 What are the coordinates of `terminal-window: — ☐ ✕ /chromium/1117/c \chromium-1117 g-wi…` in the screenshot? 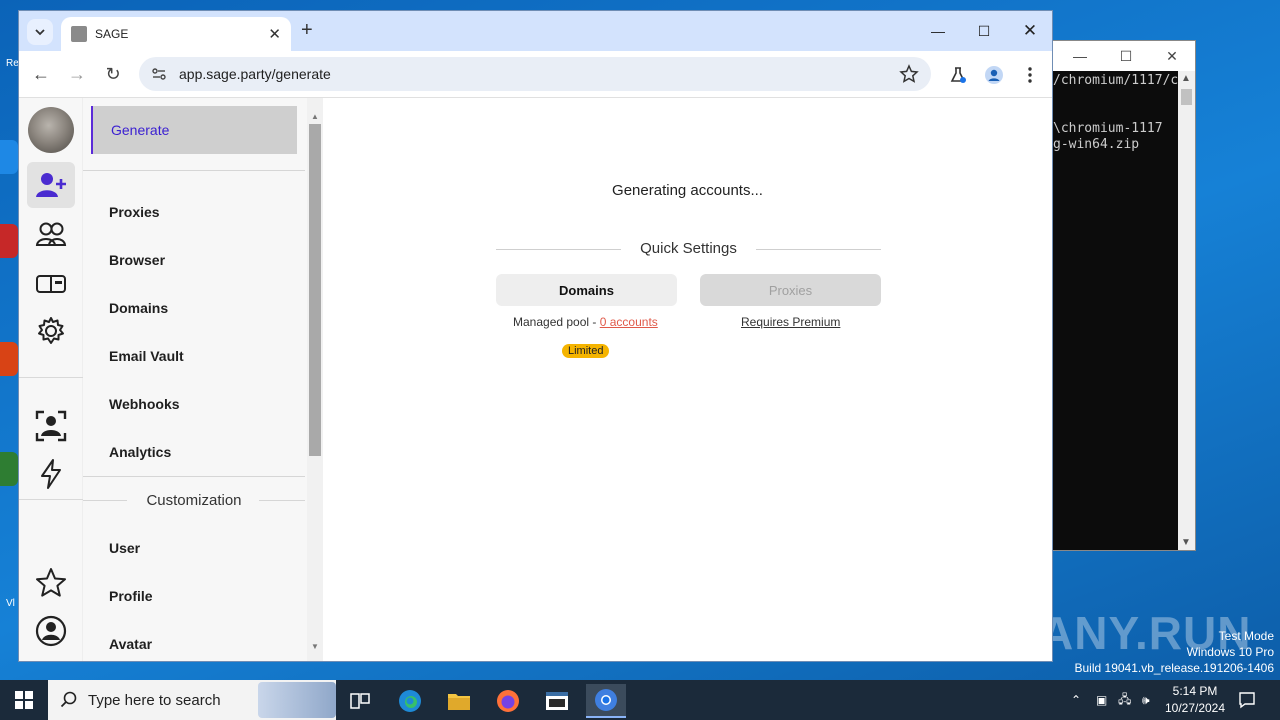 It's located at (1123, 295).